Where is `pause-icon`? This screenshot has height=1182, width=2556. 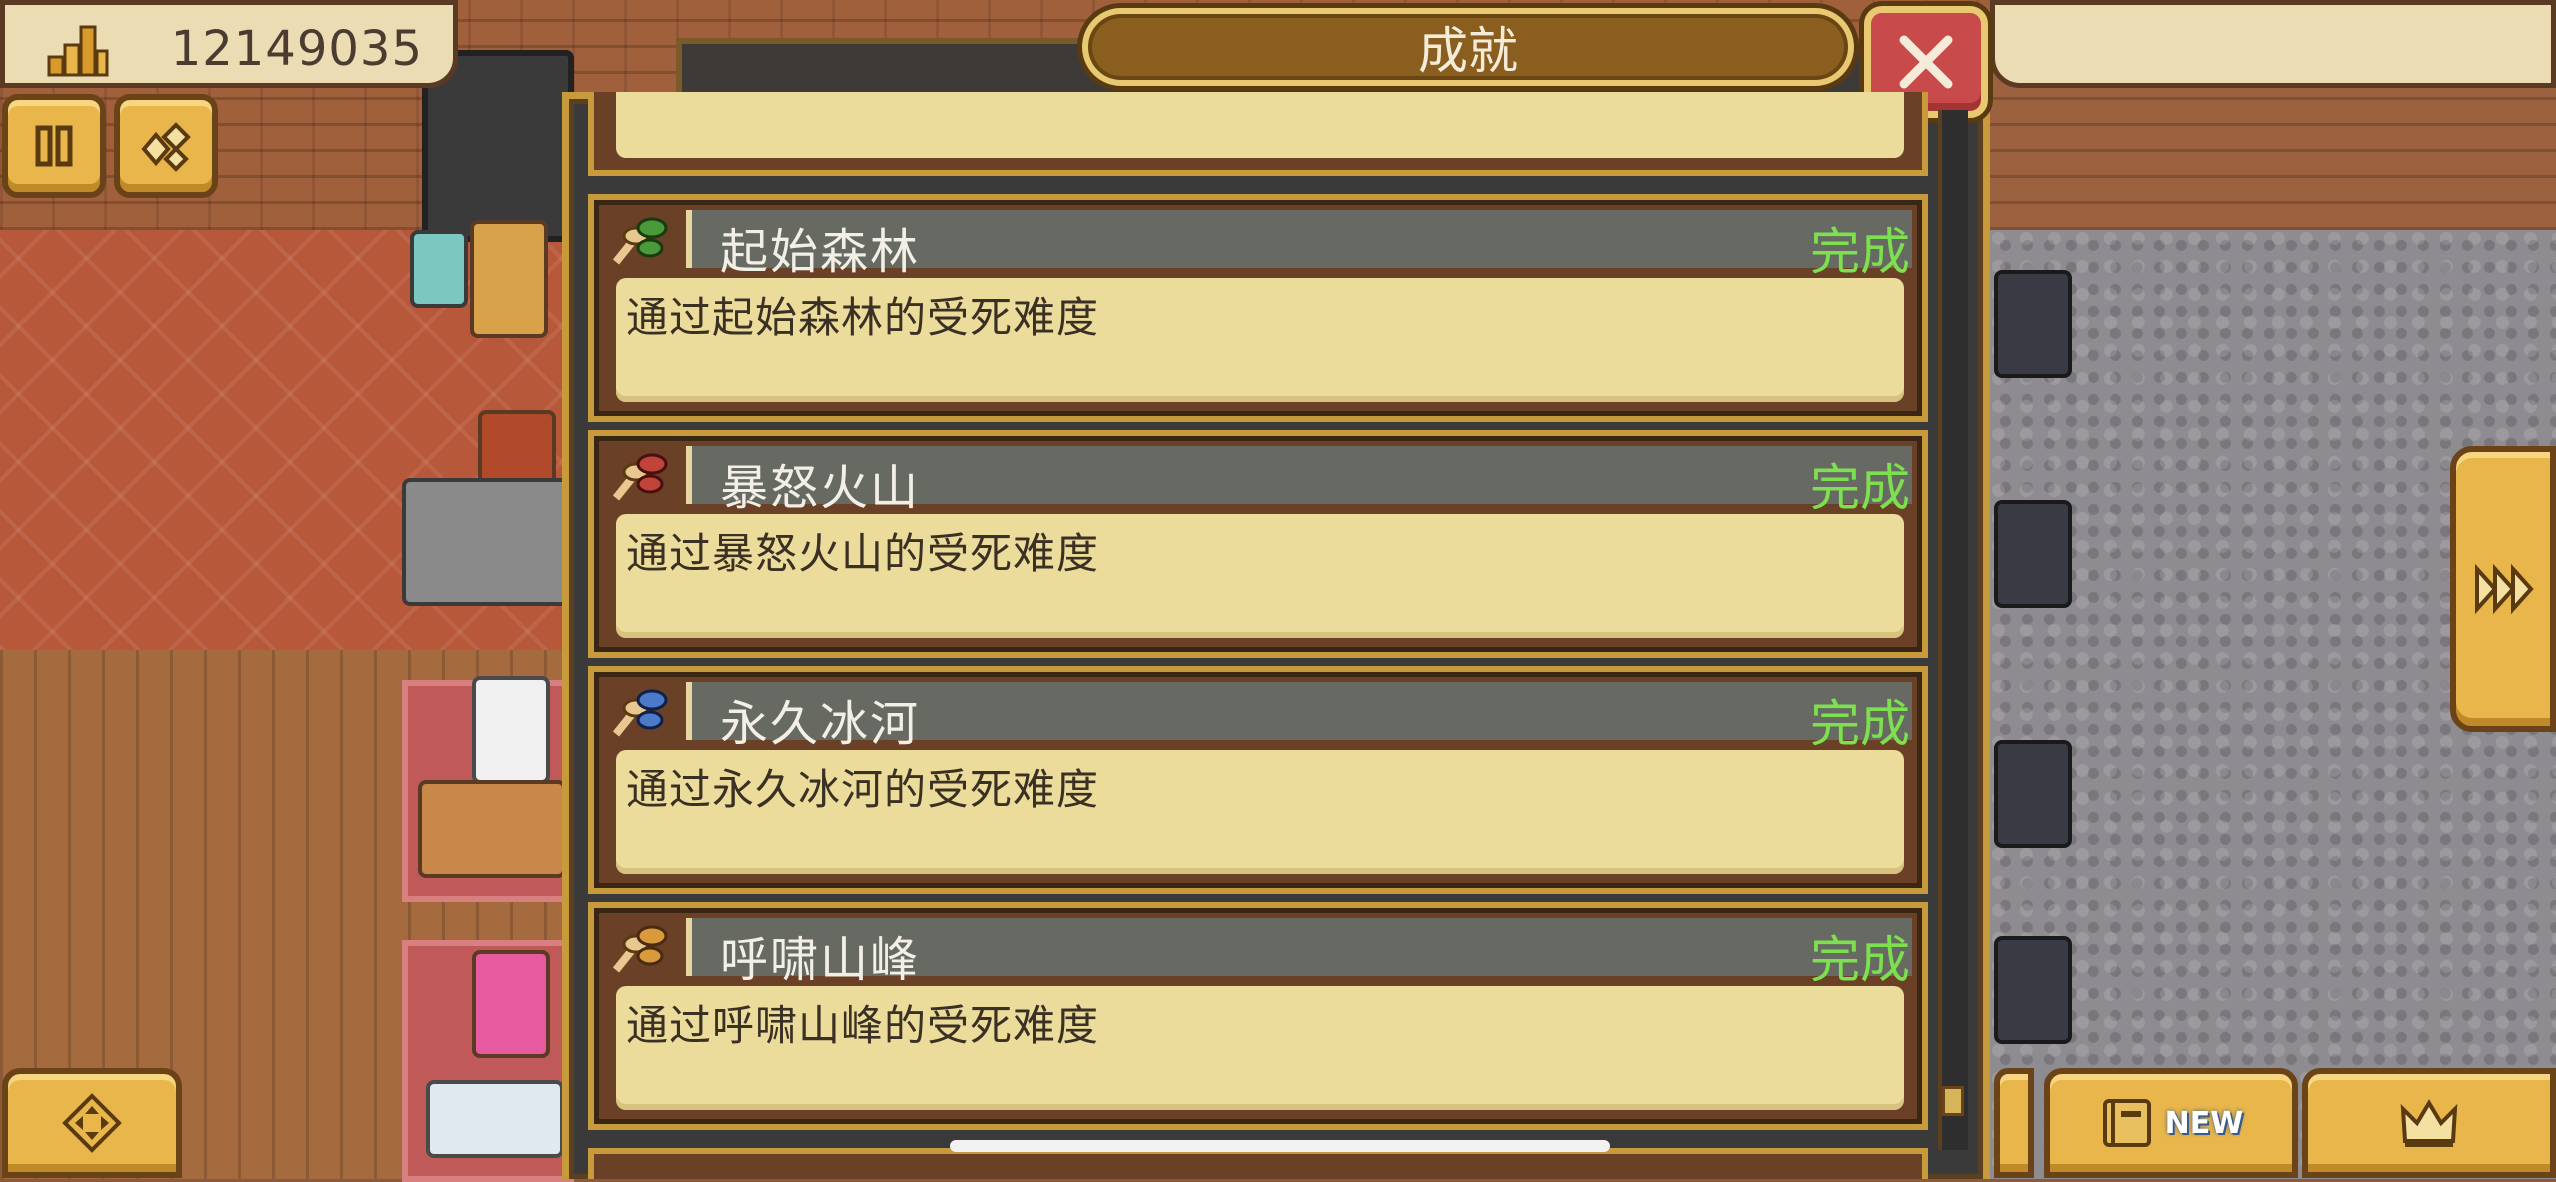
pause-icon is located at coordinates (54, 146).